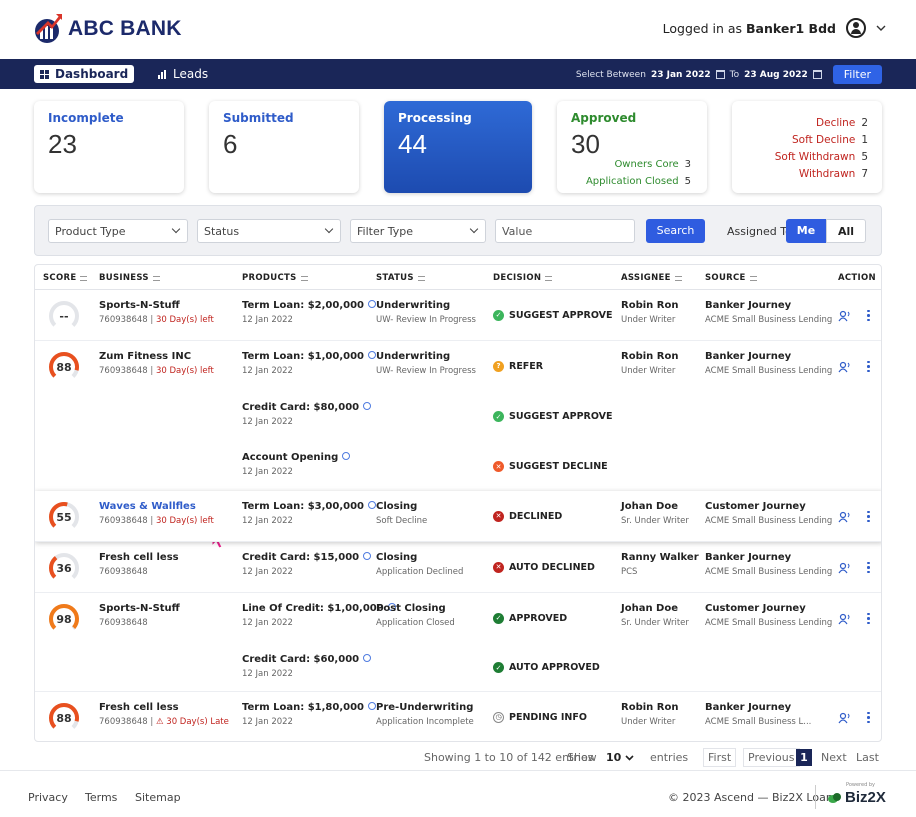 This screenshot has width=916, height=817. Describe the element at coordinates (856, 28) in the screenshot. I see `user-avatar-icon` at that location.